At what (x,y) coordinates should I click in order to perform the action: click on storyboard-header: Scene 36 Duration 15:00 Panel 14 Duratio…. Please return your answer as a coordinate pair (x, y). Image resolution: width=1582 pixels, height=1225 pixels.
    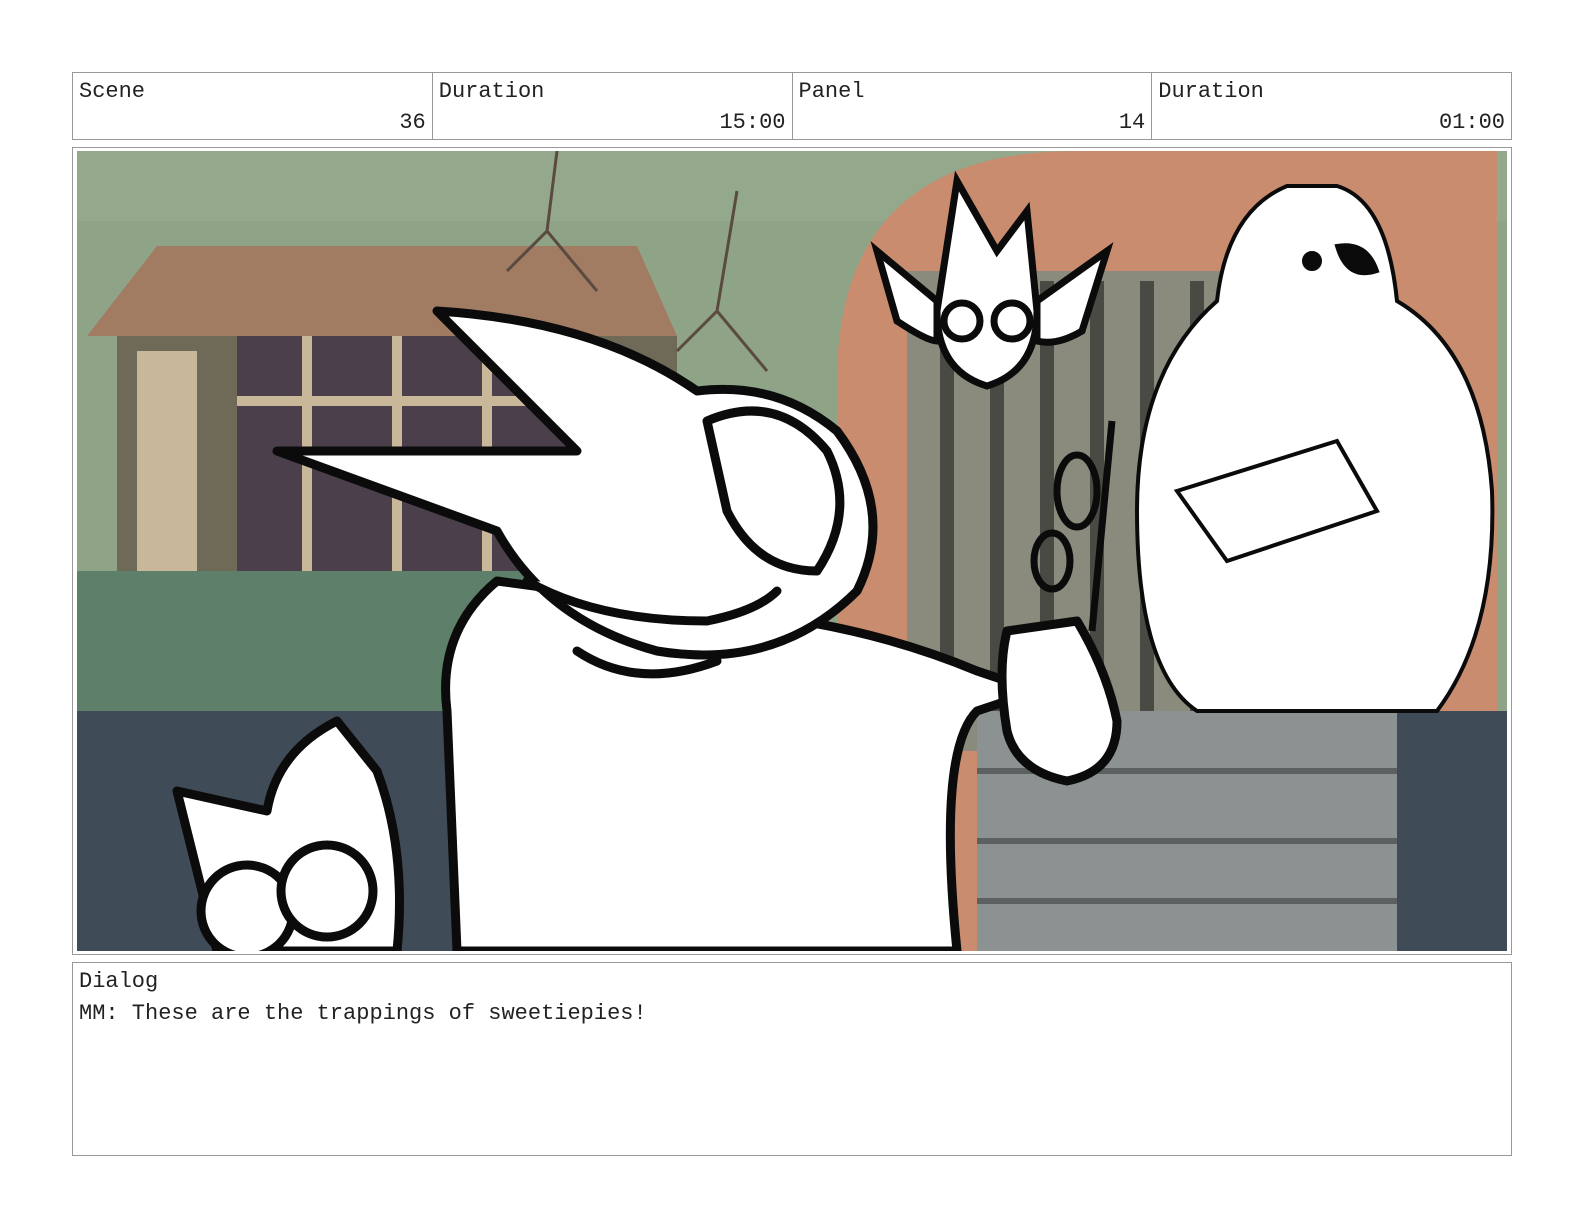
    Looking at the image, I should click on (792, 106).